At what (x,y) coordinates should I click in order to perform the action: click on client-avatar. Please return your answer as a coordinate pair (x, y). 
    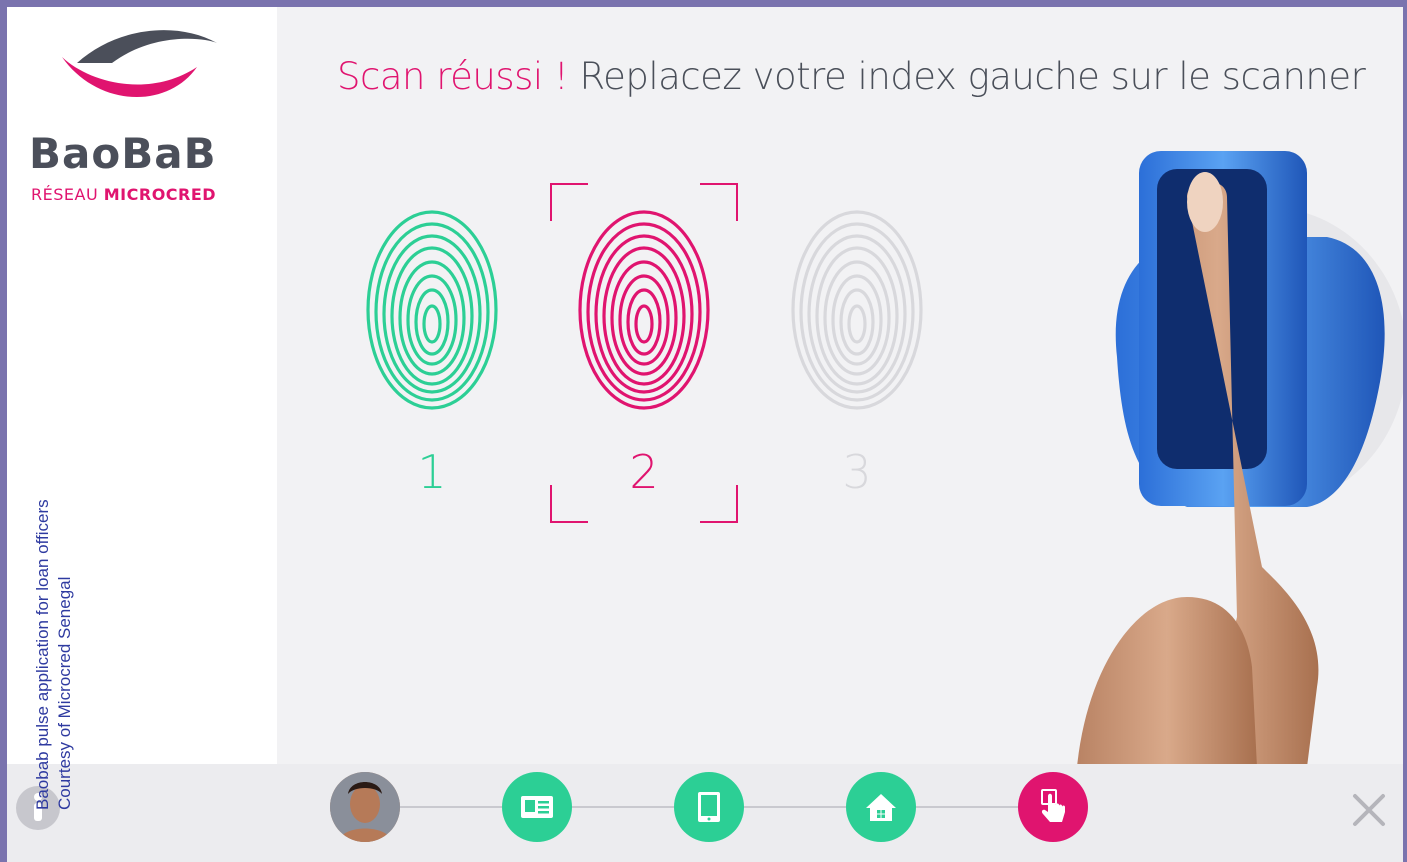
    Looking at the image, I should click on (365, 807).